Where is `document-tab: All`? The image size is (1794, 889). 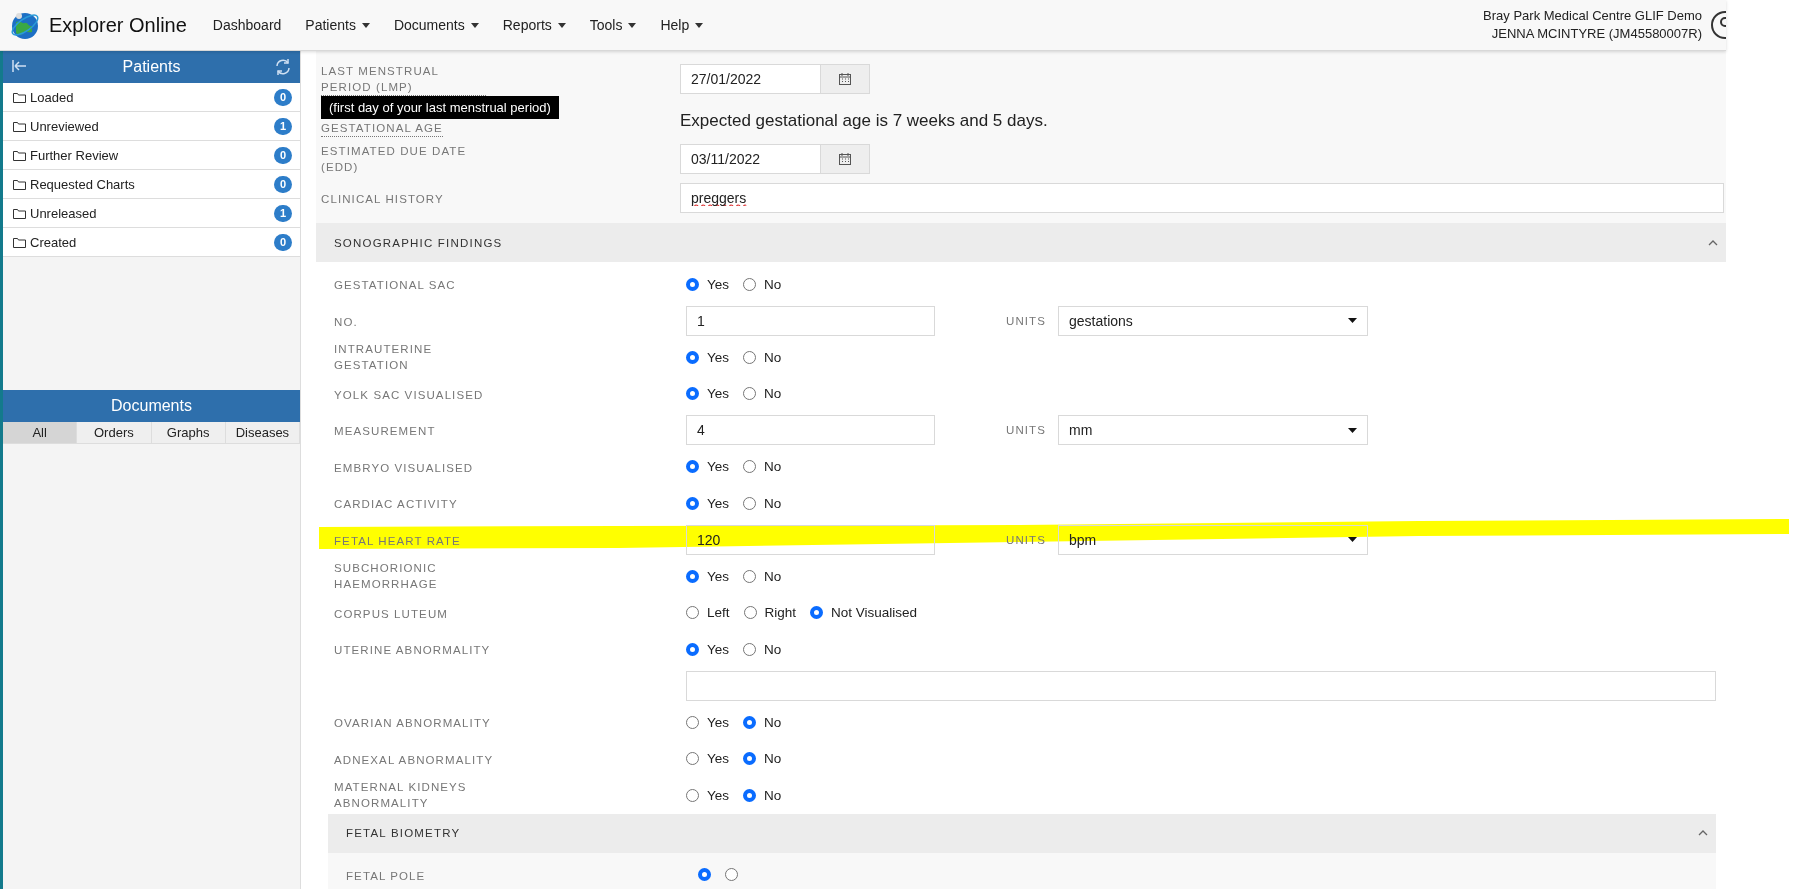
document-tab: All is located at coordinates (40, 432).